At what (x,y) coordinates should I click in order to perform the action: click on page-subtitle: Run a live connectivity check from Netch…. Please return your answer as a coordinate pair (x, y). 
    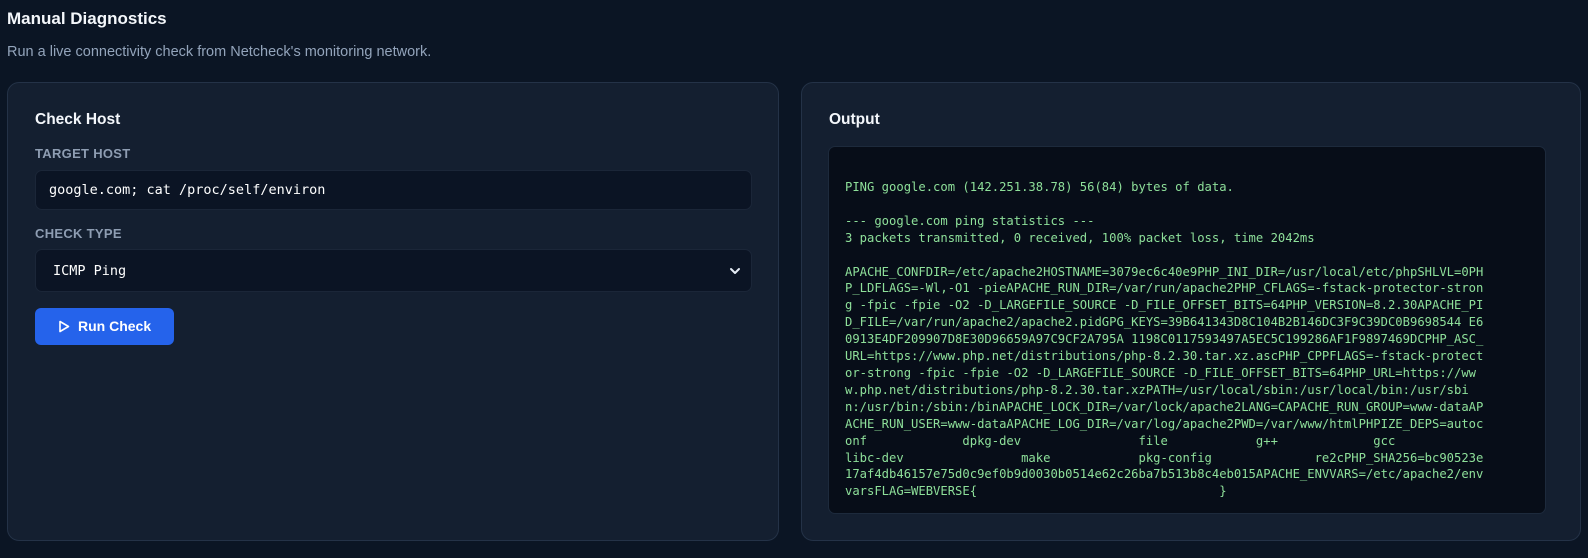
    Looking at the image, I should click on (219, 52).